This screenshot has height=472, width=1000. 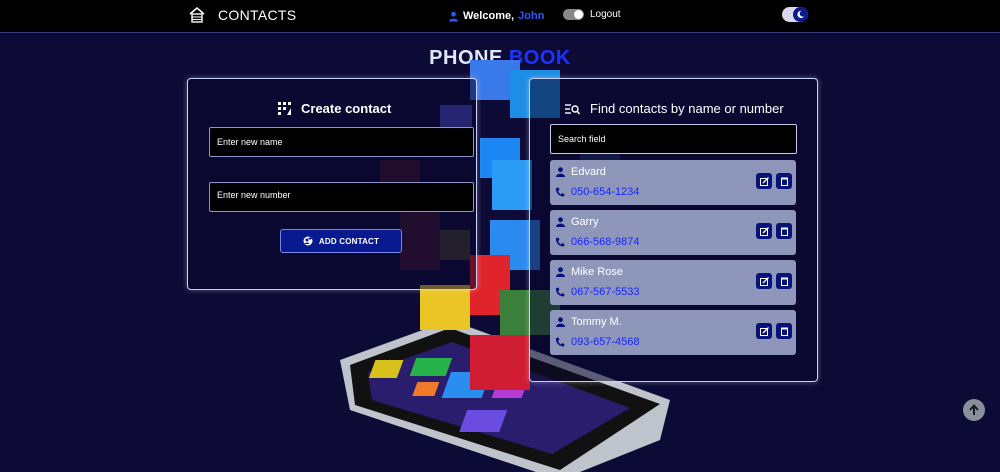 What do you see at coordinates (257, 15) in the screenshot?
I see `brand-title: CONTACTS` at bounding box center [257, 15].